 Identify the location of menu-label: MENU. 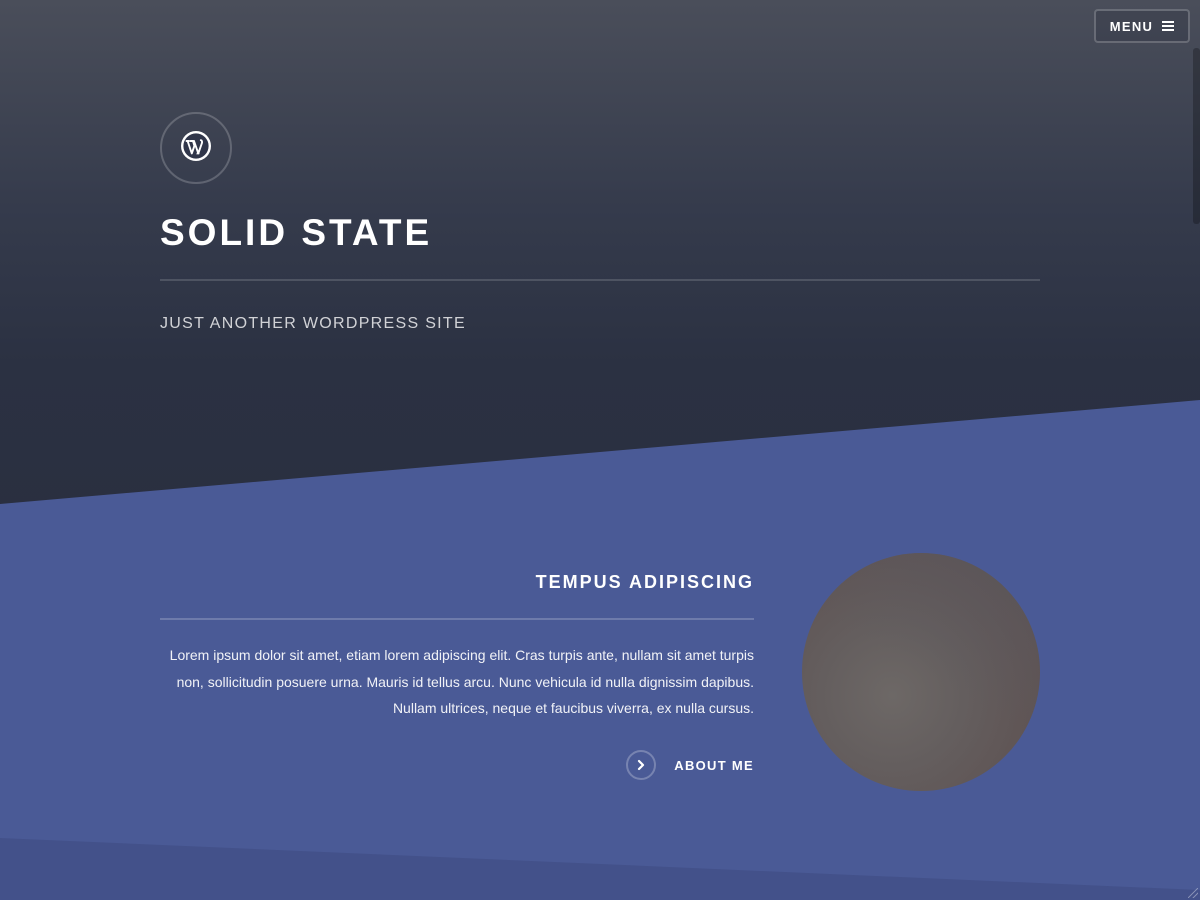
(1131, 26).